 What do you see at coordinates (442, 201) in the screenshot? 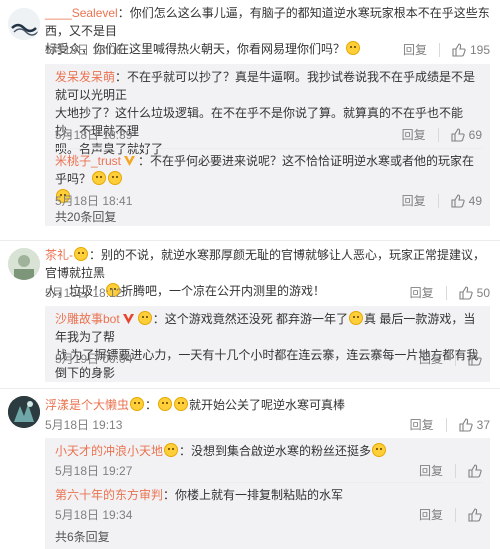
I see `reply-actions: 回复 49` at bounding box center [442, 201].